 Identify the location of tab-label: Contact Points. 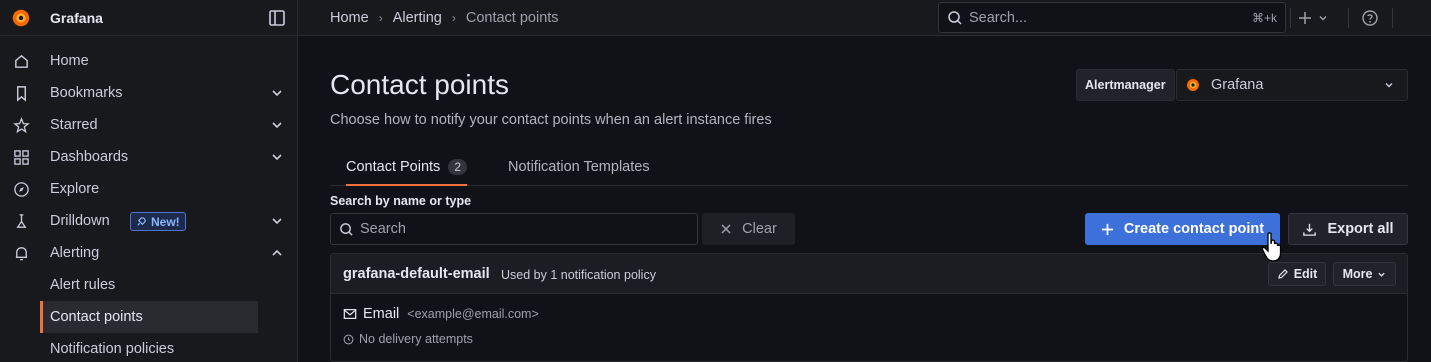
(393, 166).